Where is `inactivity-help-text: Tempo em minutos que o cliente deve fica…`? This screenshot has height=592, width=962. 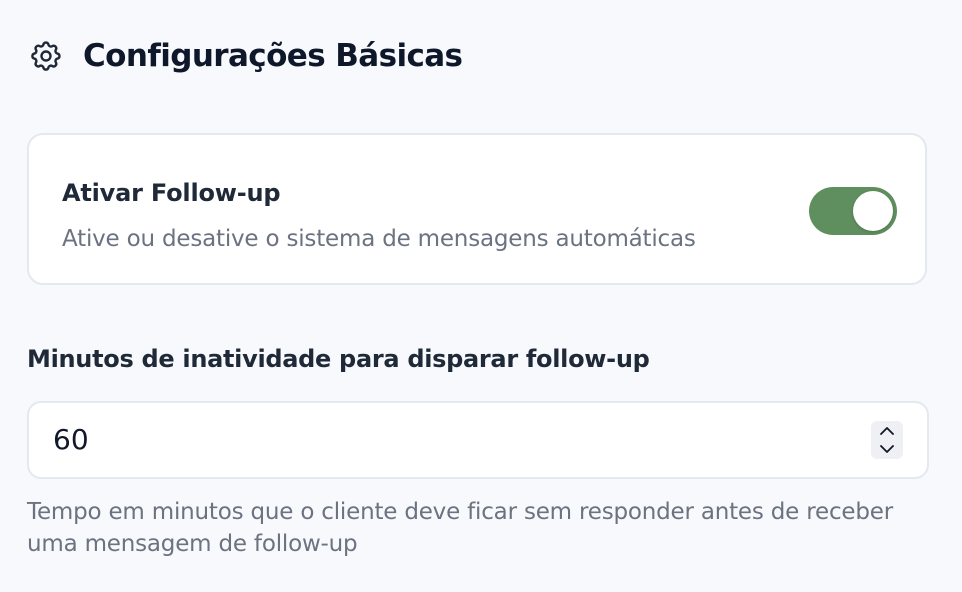
inactivity-help-text: Tempo em minutos que o cliente deve fica… is located at coordinates (460, 528).